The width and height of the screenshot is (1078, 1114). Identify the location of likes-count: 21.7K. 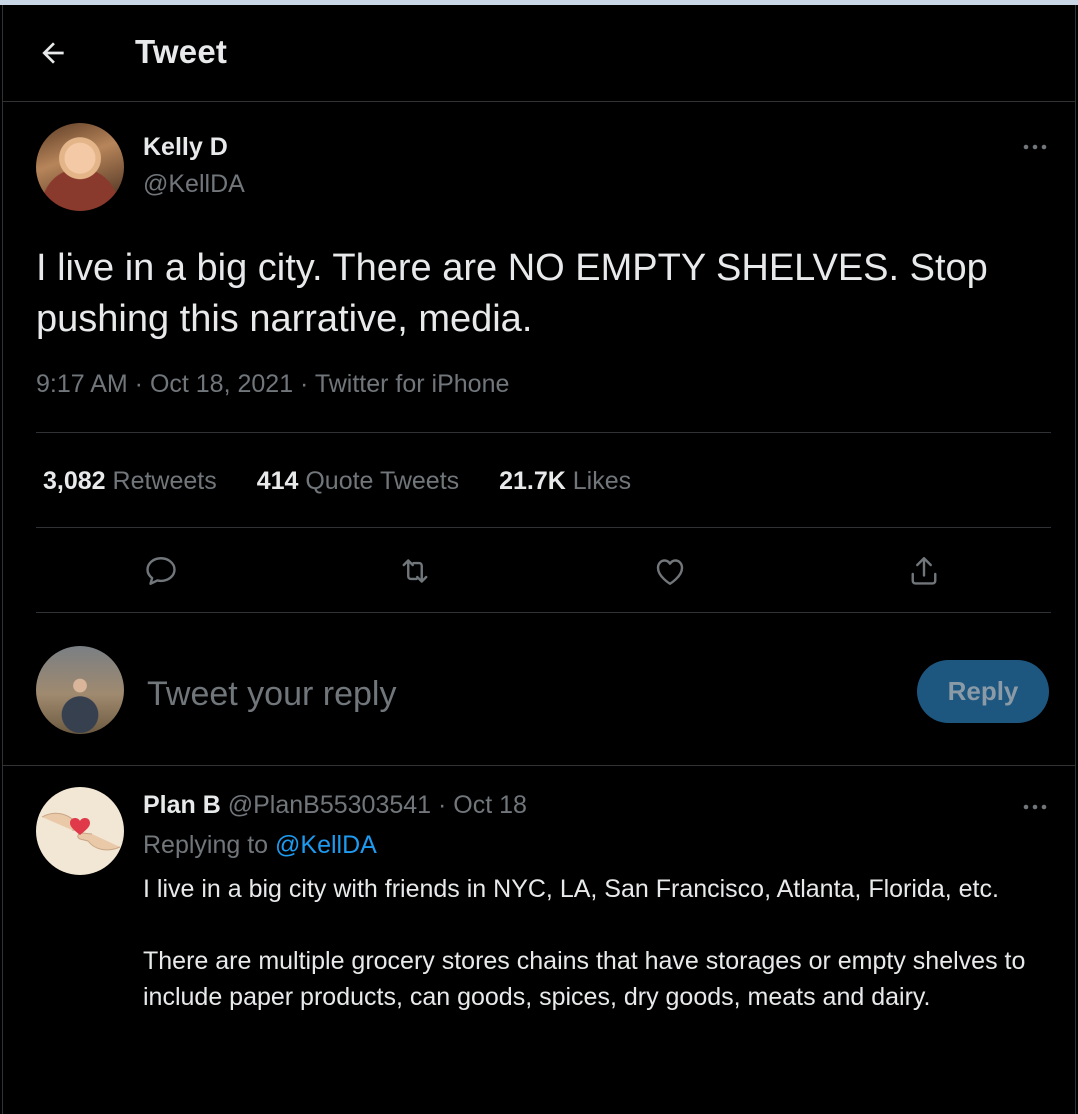
(532, 481).